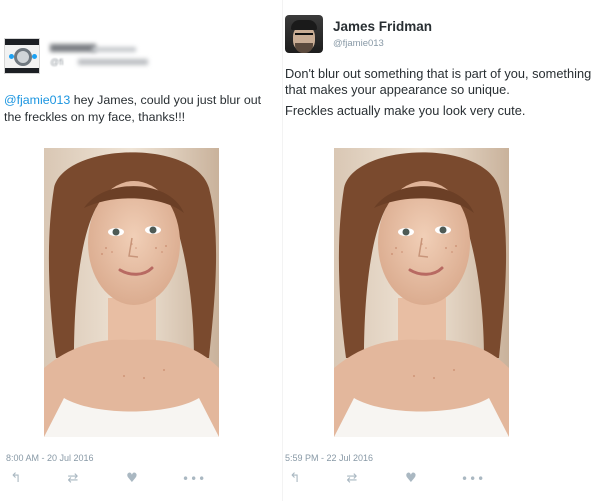  What do you see at coordinates (329, 458) in the screenshot?
I see `tweet-timestamp: 5:59 PM - 22 Jul 2016` at bounding box center [329, 458].